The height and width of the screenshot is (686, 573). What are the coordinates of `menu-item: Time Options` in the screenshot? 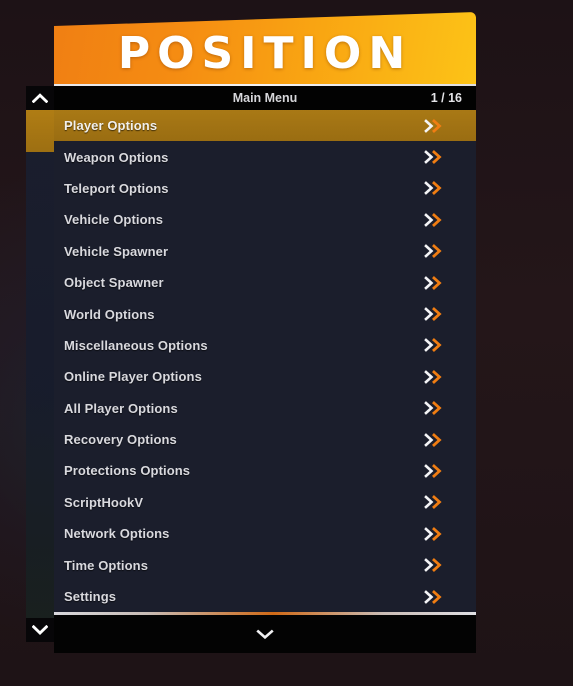 It's located at (265, 565).